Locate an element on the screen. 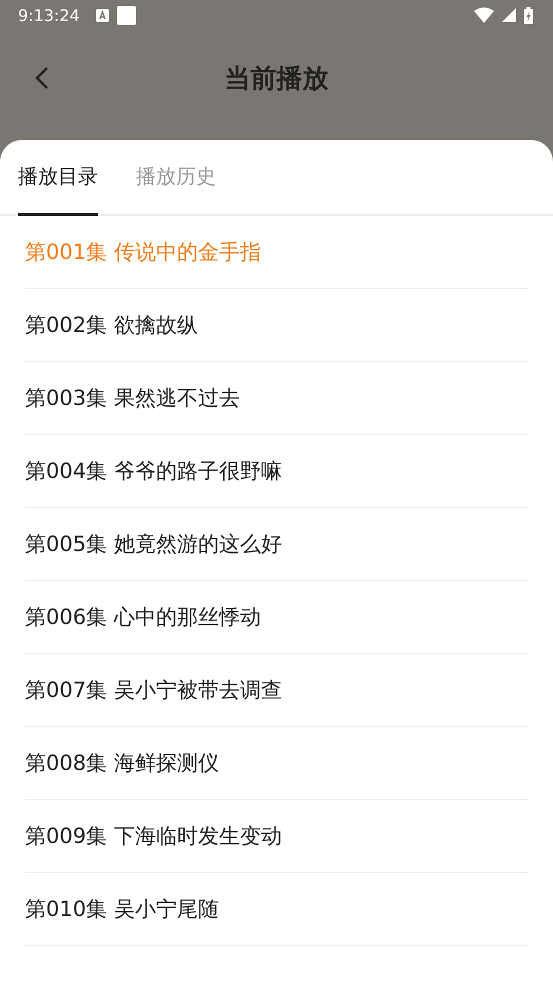  episode-item: 第010集 吴小宁尾随 is located at coordinates (122, 909).